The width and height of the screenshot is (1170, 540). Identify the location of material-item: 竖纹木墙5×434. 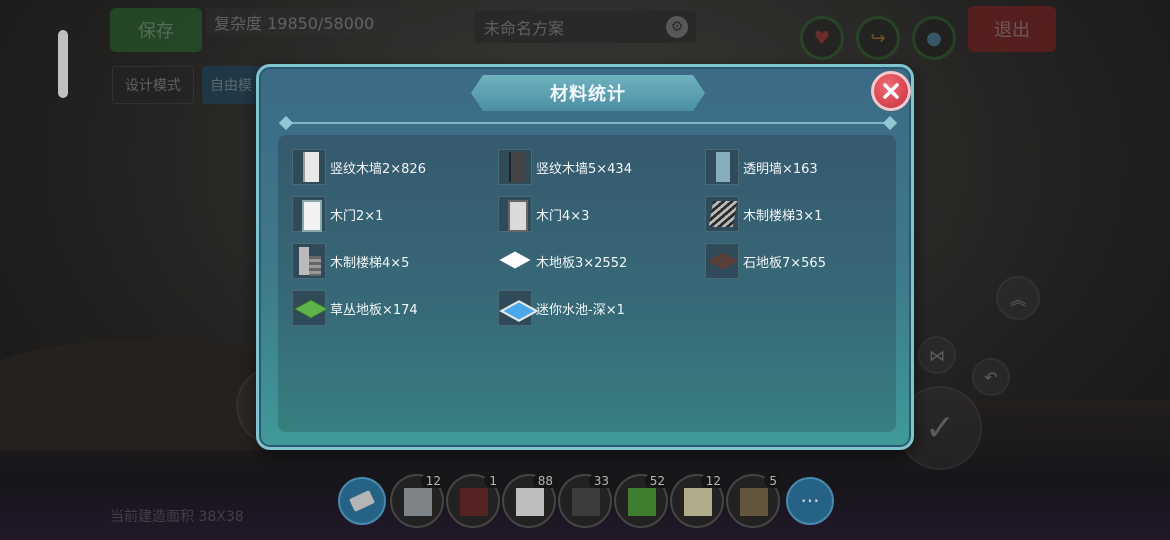
(565, 167).